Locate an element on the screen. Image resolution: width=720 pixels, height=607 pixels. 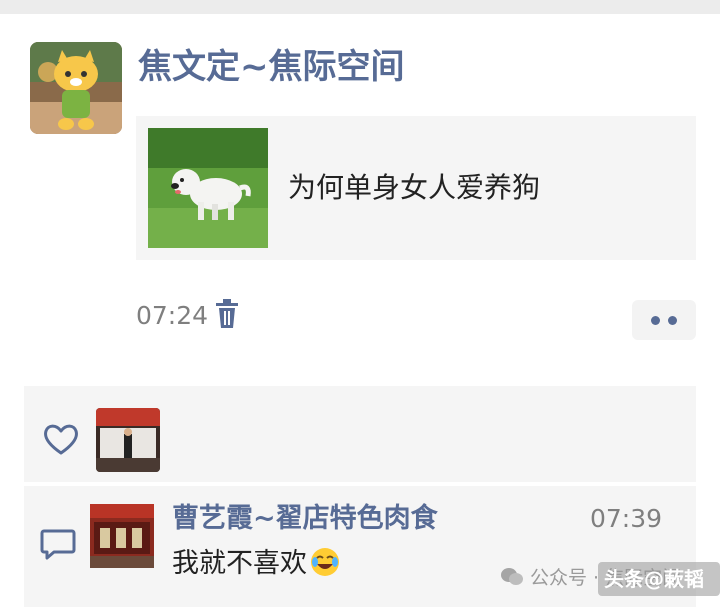
post-author-name: 焦文定~焦际空间 is located at coordinates (271, 67).